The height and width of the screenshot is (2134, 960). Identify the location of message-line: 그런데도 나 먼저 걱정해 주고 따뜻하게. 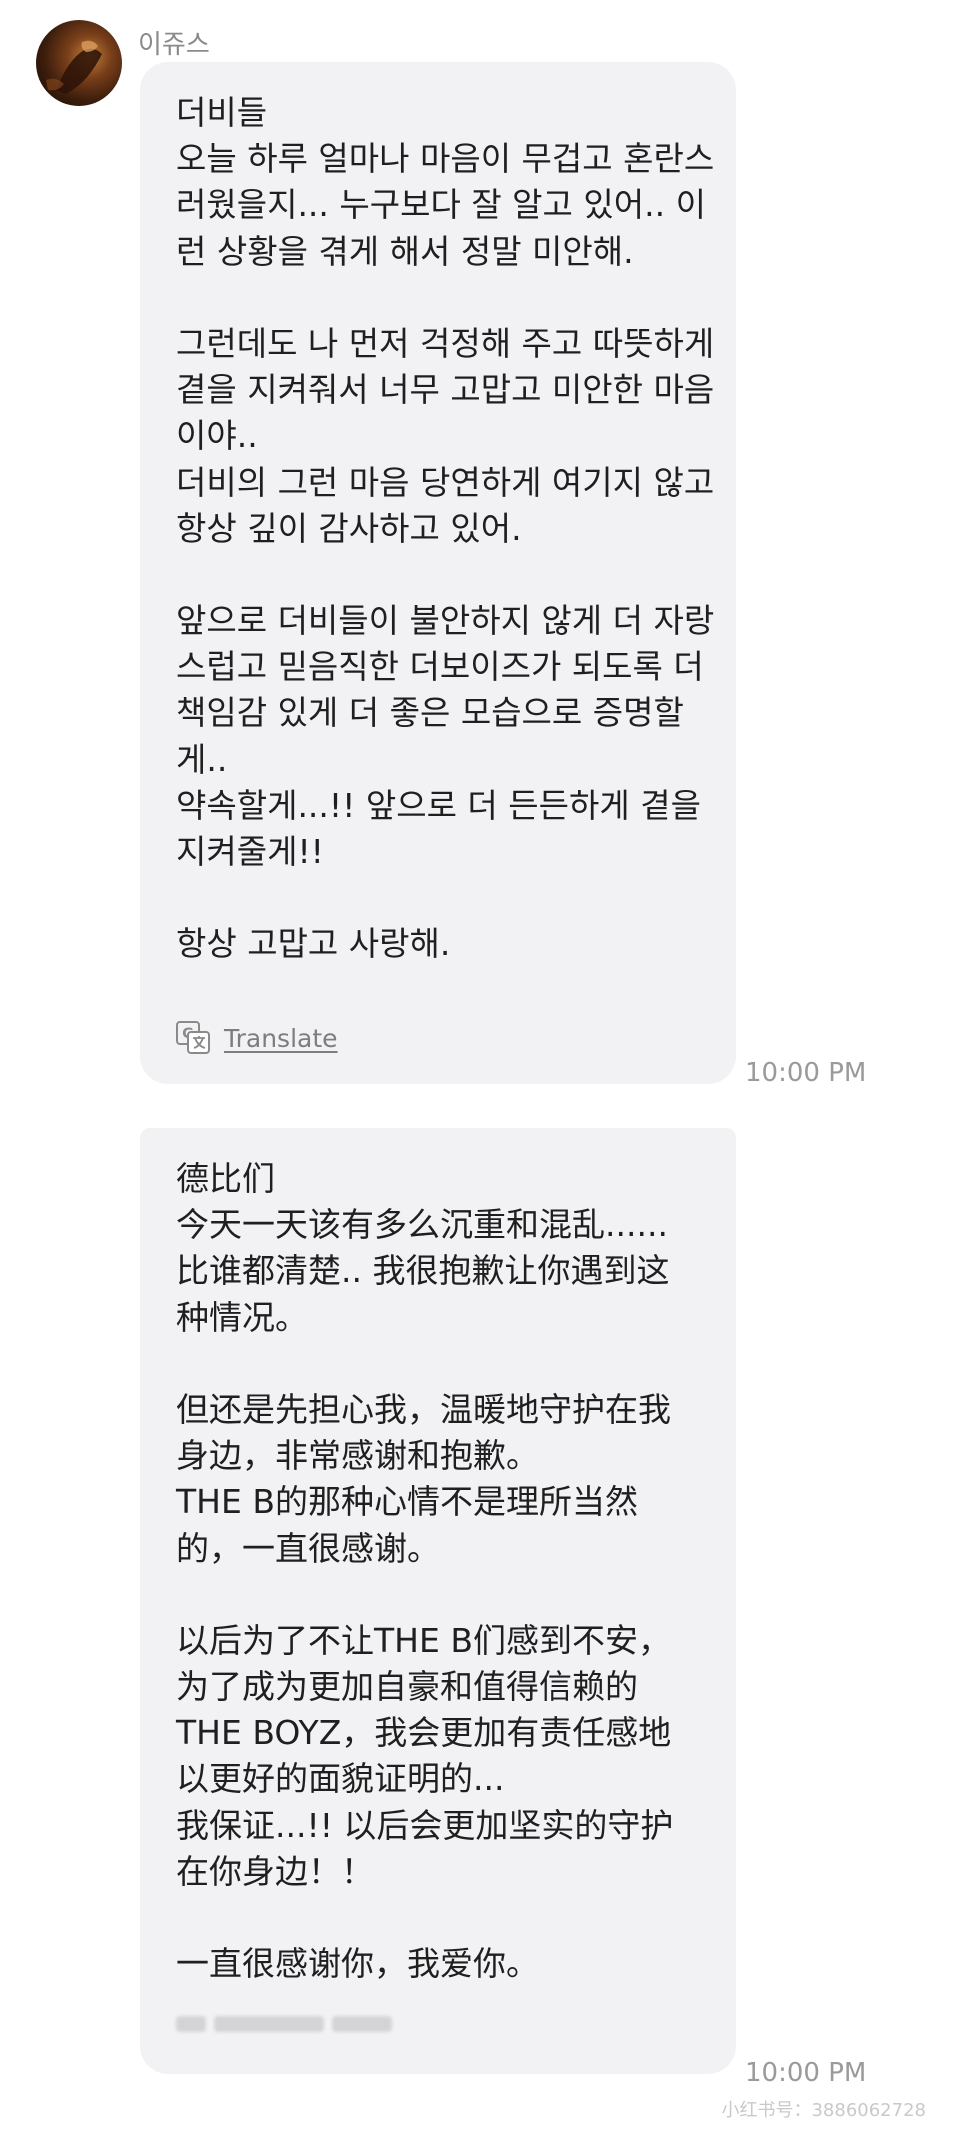
(445, 343).